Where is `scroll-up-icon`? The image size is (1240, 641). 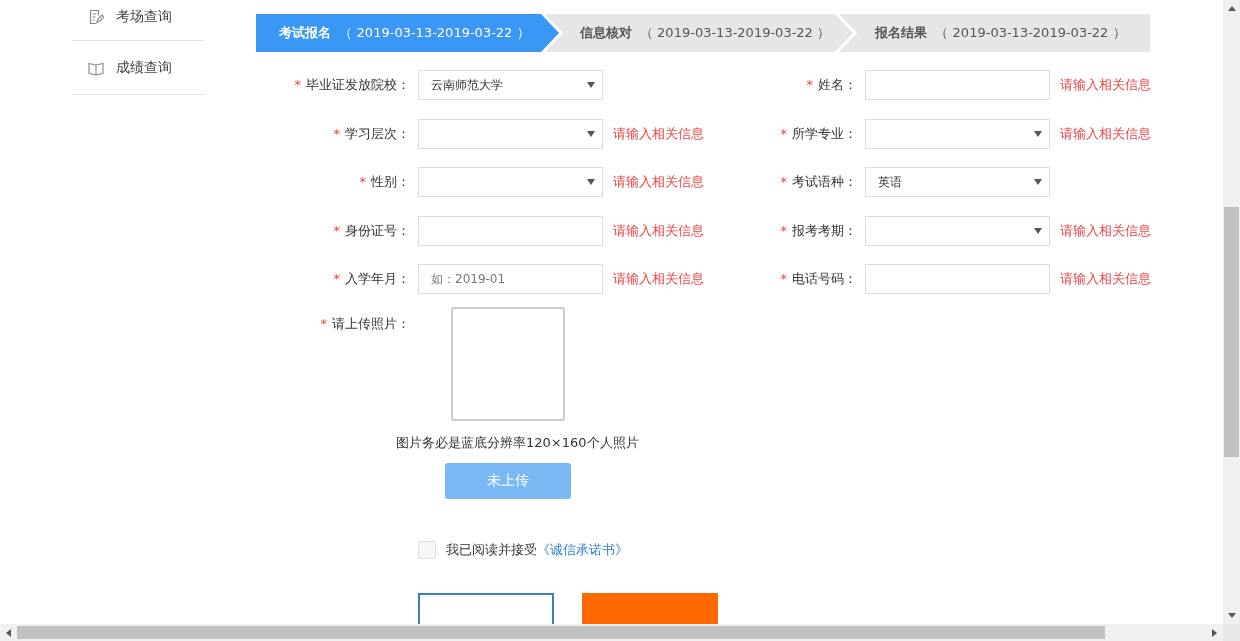
scroll-up-icon is located at coordinates (1231, 8).